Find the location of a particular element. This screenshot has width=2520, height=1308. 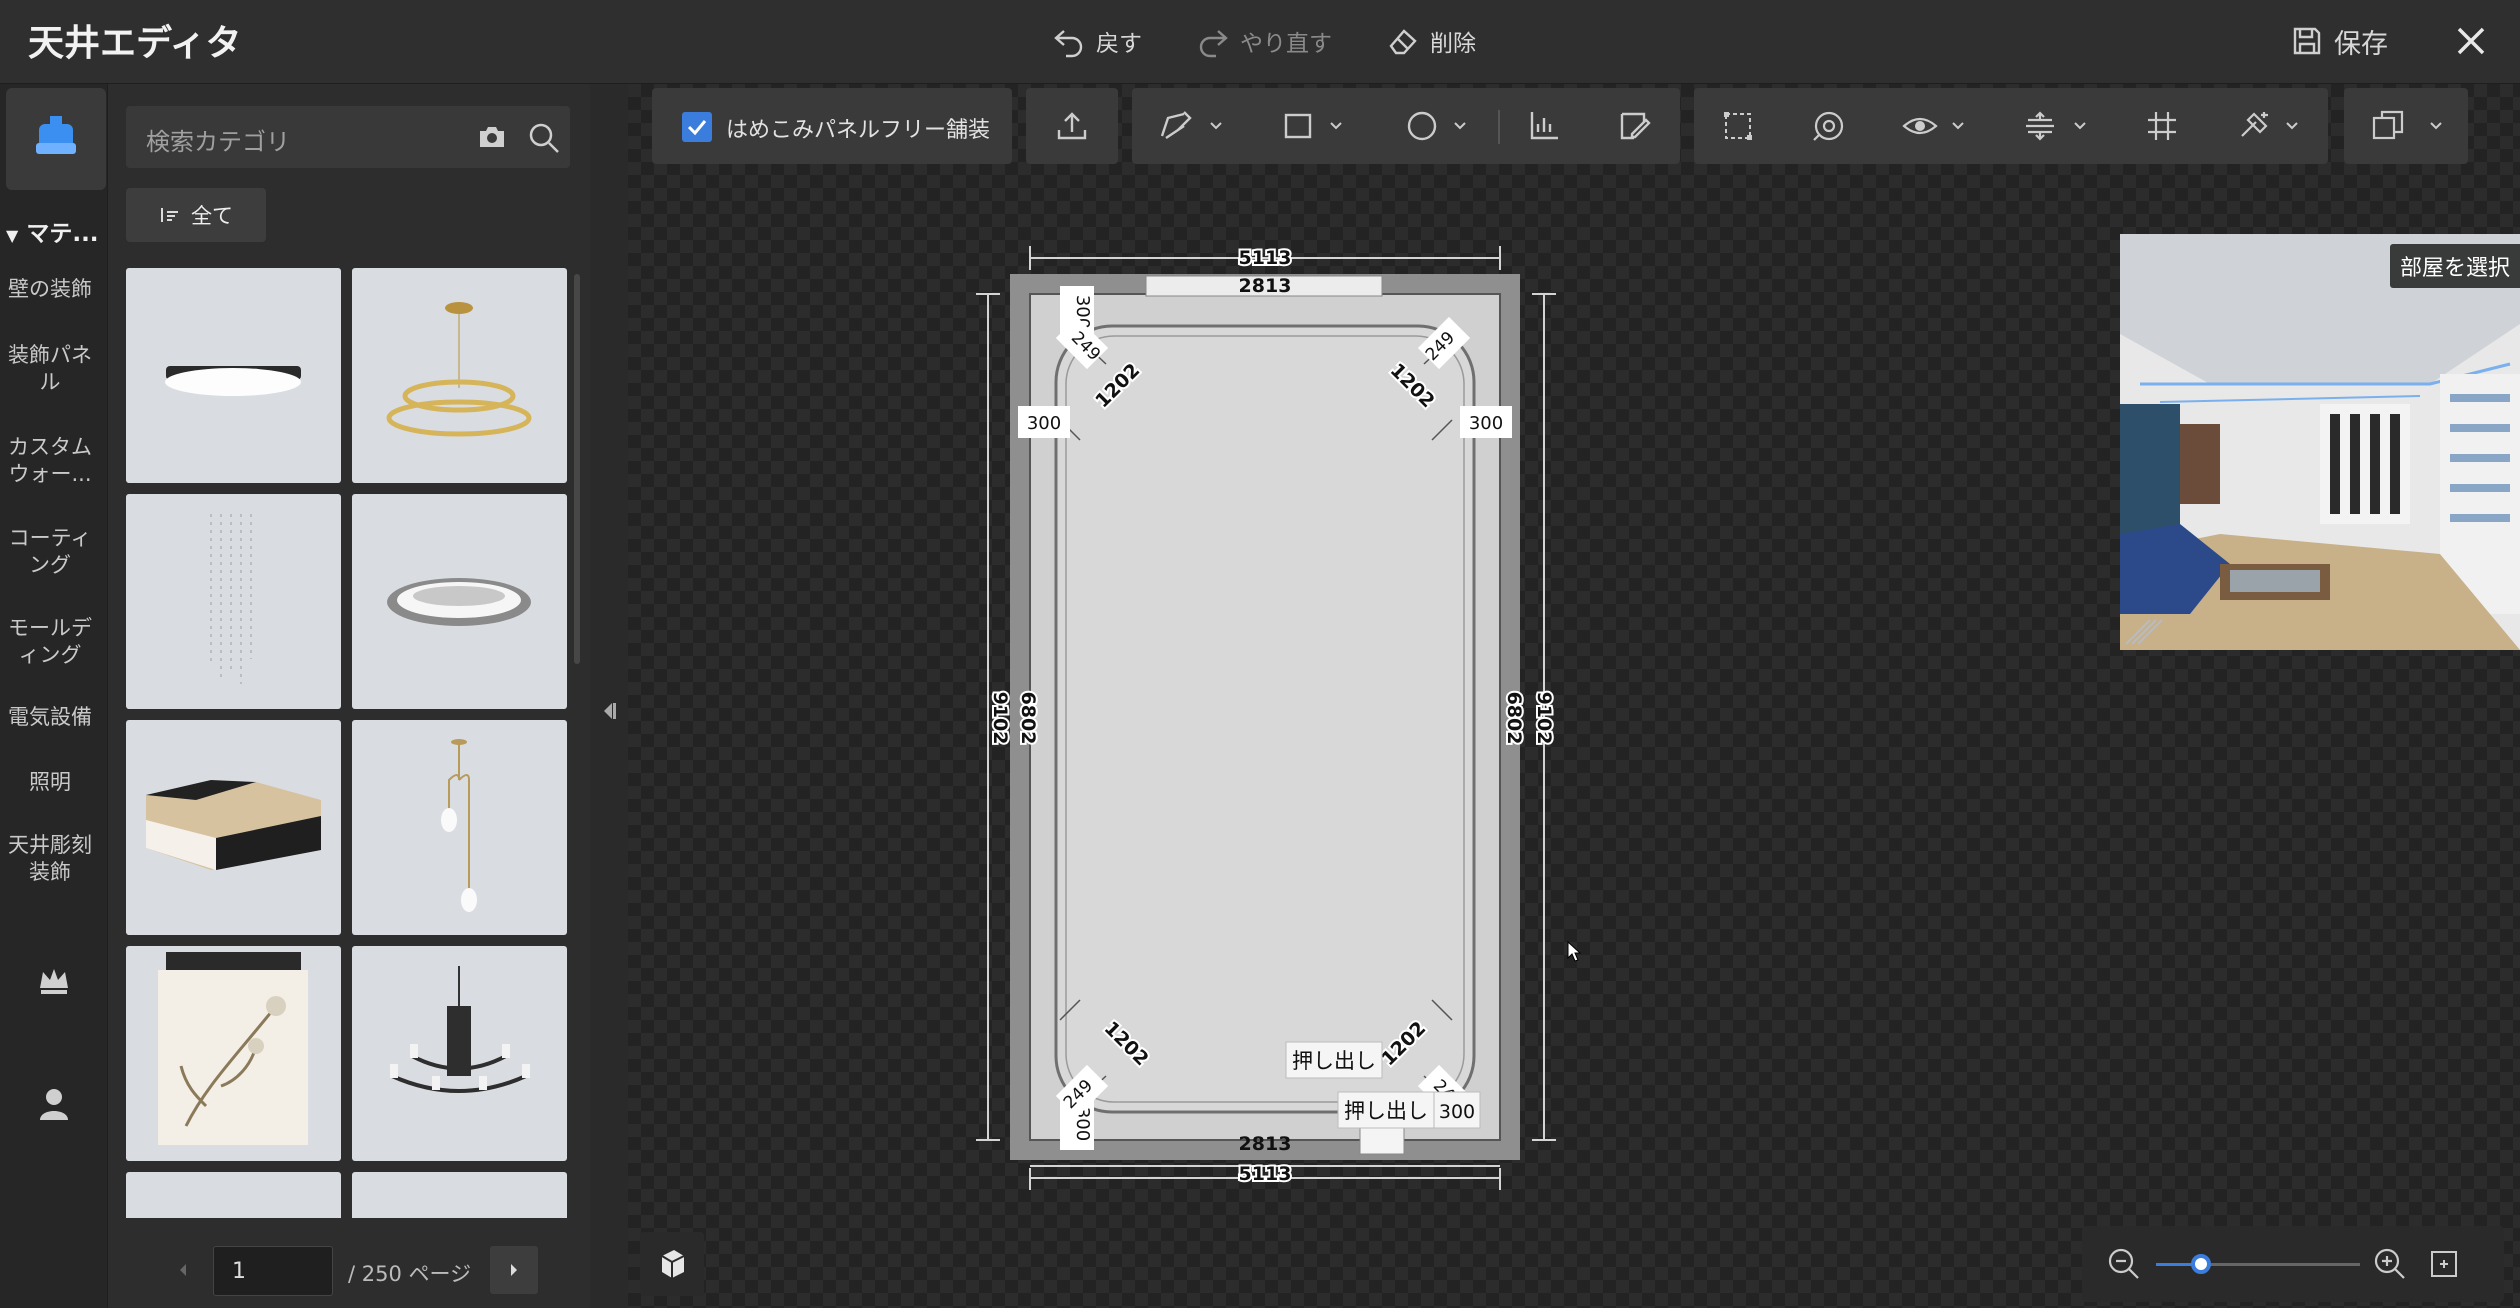

candle-chandelier-icon is located at coordinates (460, 1029).